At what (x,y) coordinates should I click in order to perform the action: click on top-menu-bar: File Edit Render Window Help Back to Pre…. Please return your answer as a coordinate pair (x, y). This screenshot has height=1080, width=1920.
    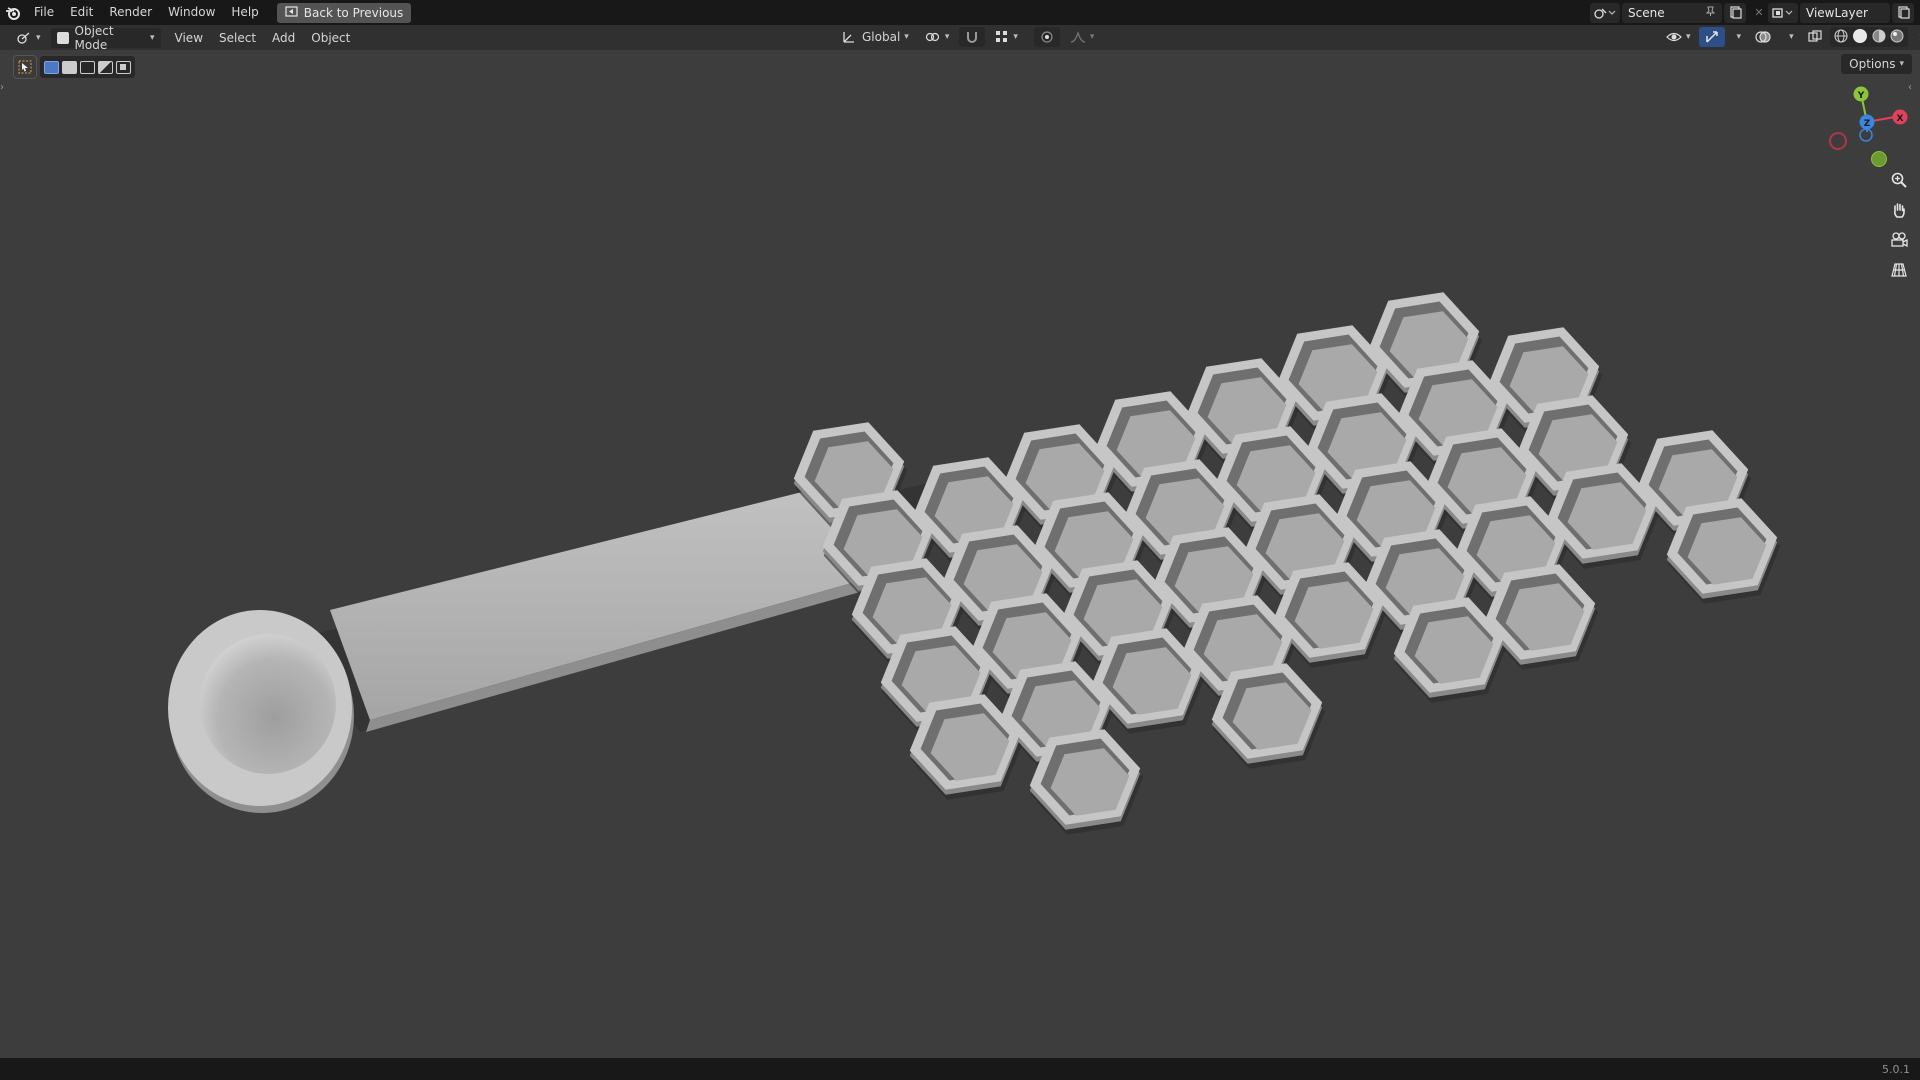
    Looking at the image, I should click on (960, 12).